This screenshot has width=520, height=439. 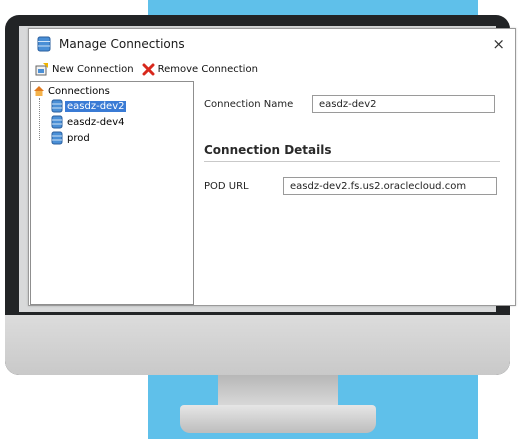 I want to click on new-connection-icon, so click(x=41, y=68).